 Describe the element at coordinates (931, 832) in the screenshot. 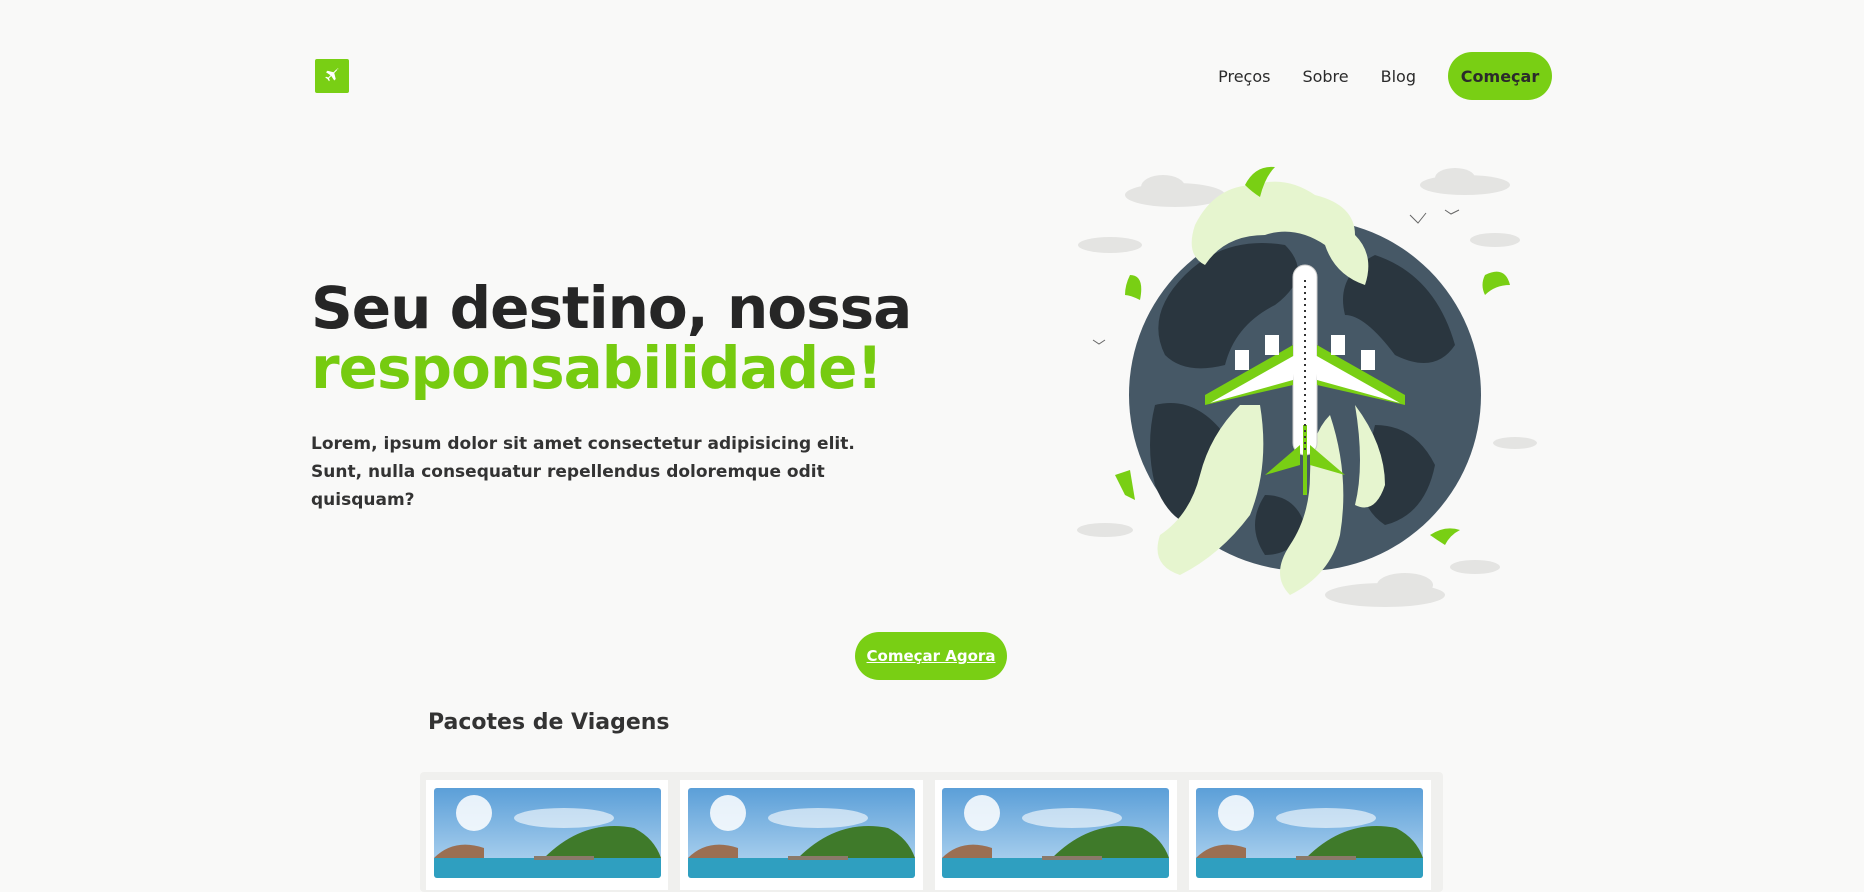

I see `packages-list` at that location.